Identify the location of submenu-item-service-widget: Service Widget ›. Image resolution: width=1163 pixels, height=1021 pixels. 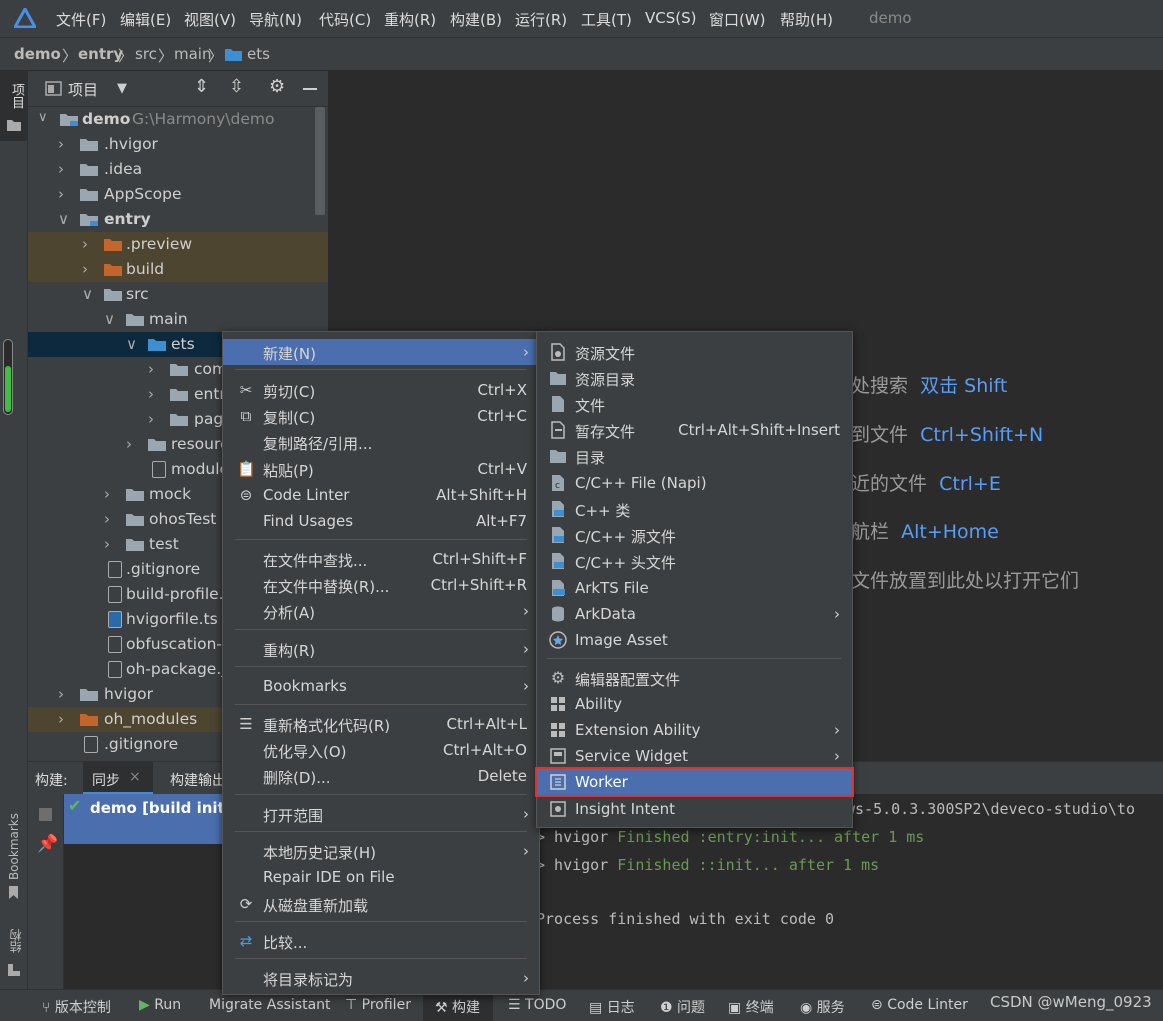
(694, 756).